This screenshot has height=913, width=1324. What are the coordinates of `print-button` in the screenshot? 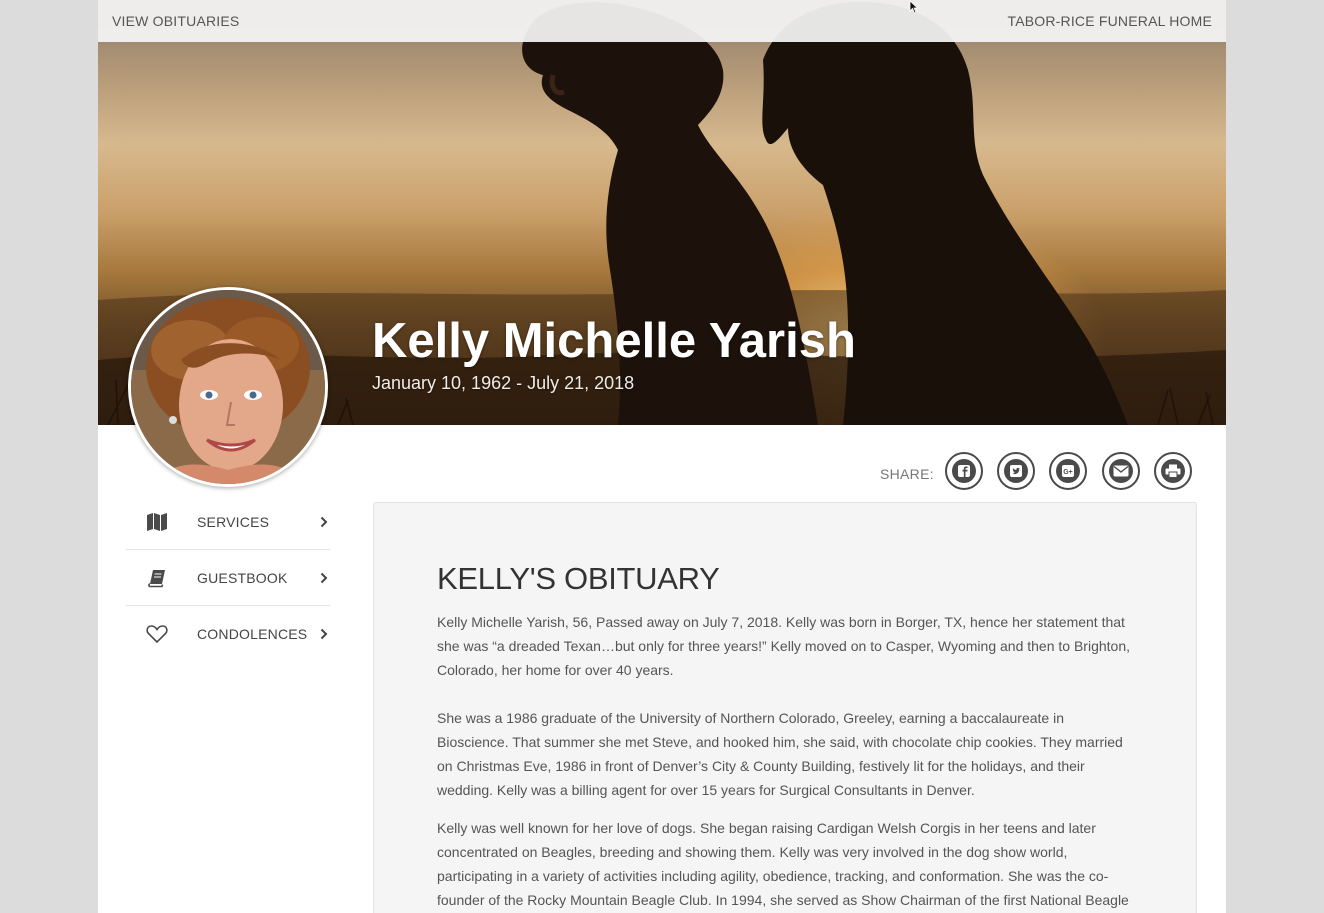 It's located at (1173, 471).